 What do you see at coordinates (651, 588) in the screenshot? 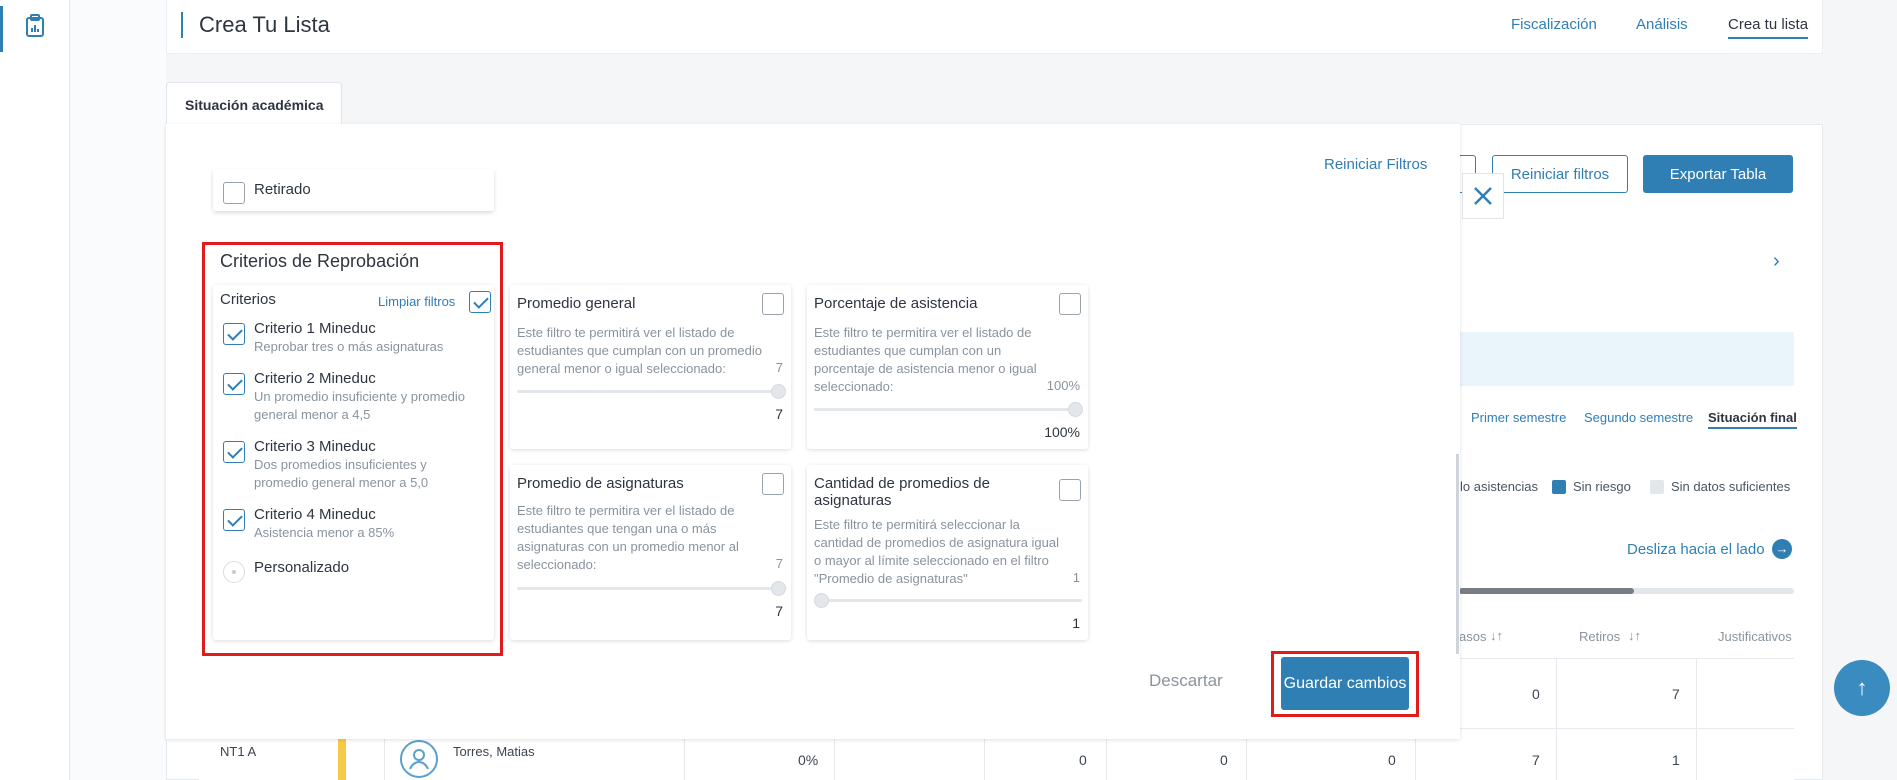
I see `promedio-asignaturas-slider` at bounding box center [651, 588].